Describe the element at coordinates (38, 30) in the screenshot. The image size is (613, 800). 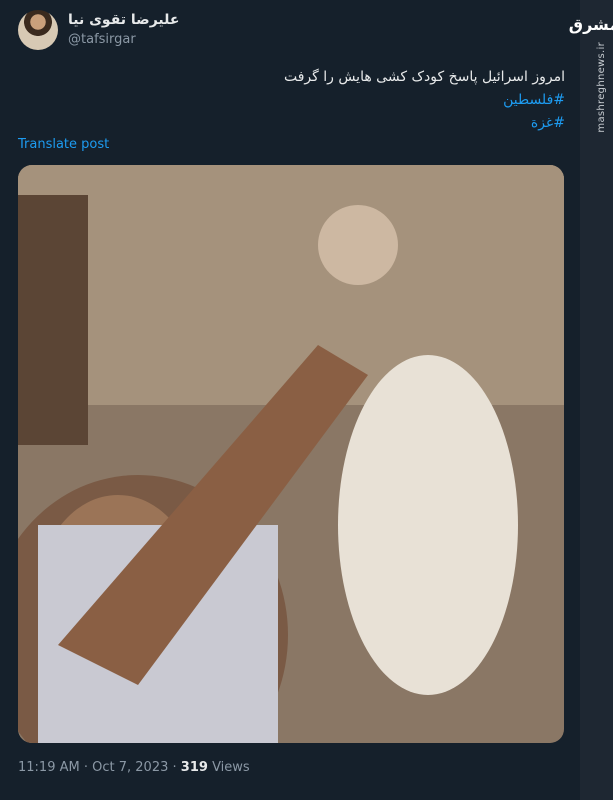
I see `avatar` at that location.